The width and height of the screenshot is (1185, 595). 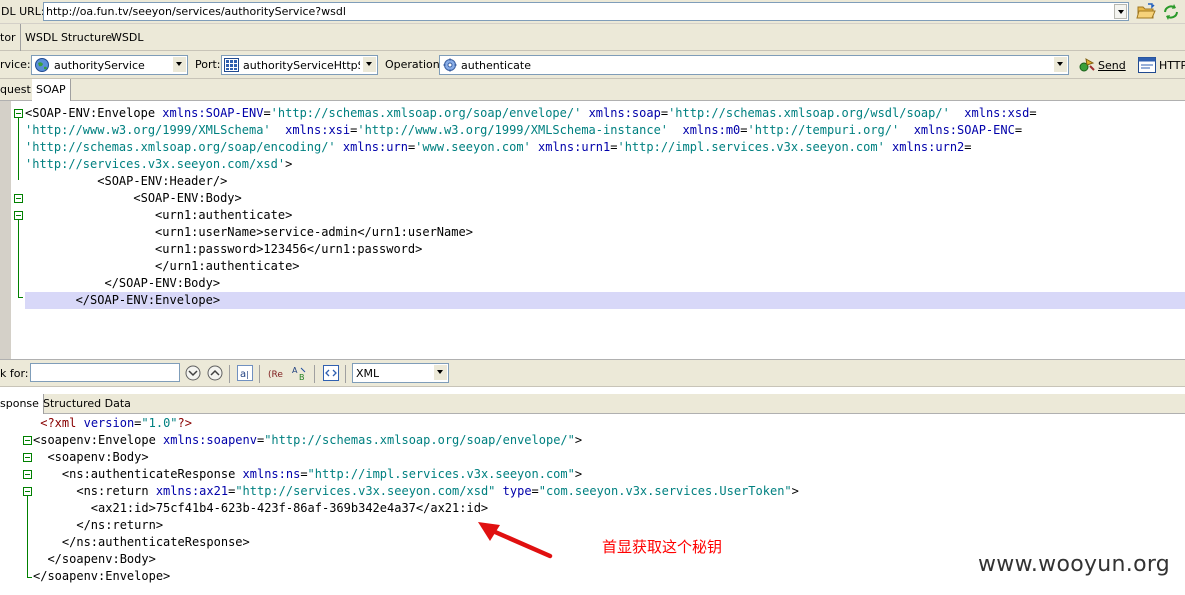 I want to click on refresh-icon, so click(x=1171, y=12).